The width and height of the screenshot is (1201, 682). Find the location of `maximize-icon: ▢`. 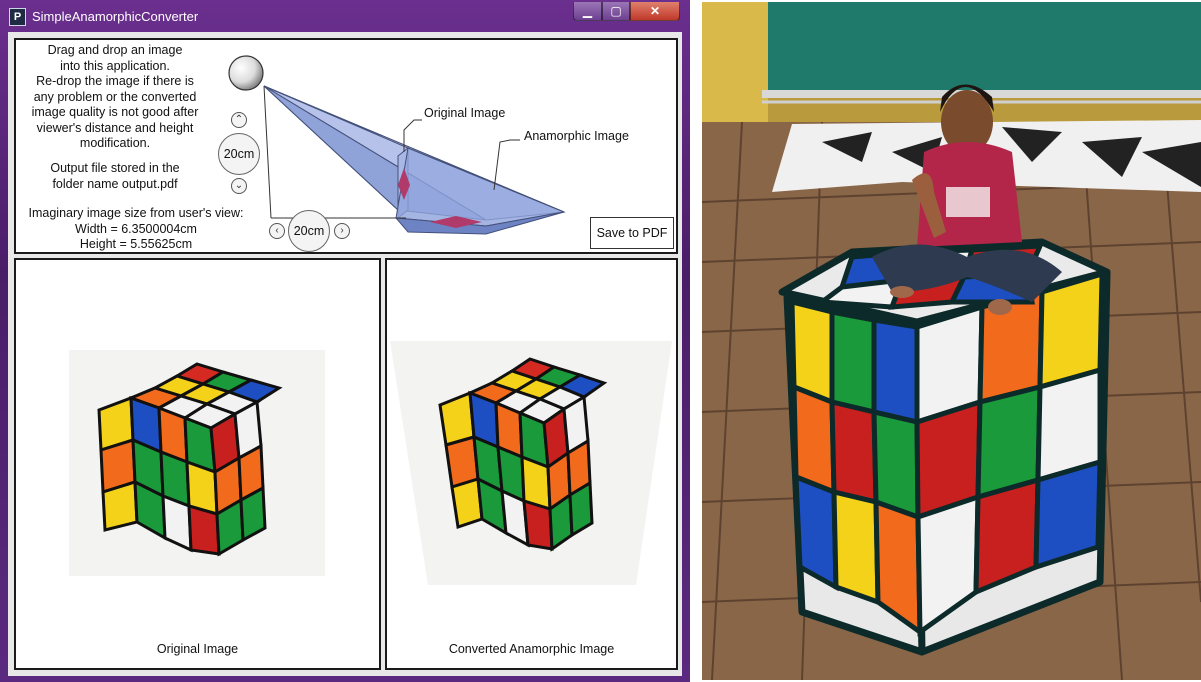

maximize-icon: ▢ is located at coordinates (616, 11).